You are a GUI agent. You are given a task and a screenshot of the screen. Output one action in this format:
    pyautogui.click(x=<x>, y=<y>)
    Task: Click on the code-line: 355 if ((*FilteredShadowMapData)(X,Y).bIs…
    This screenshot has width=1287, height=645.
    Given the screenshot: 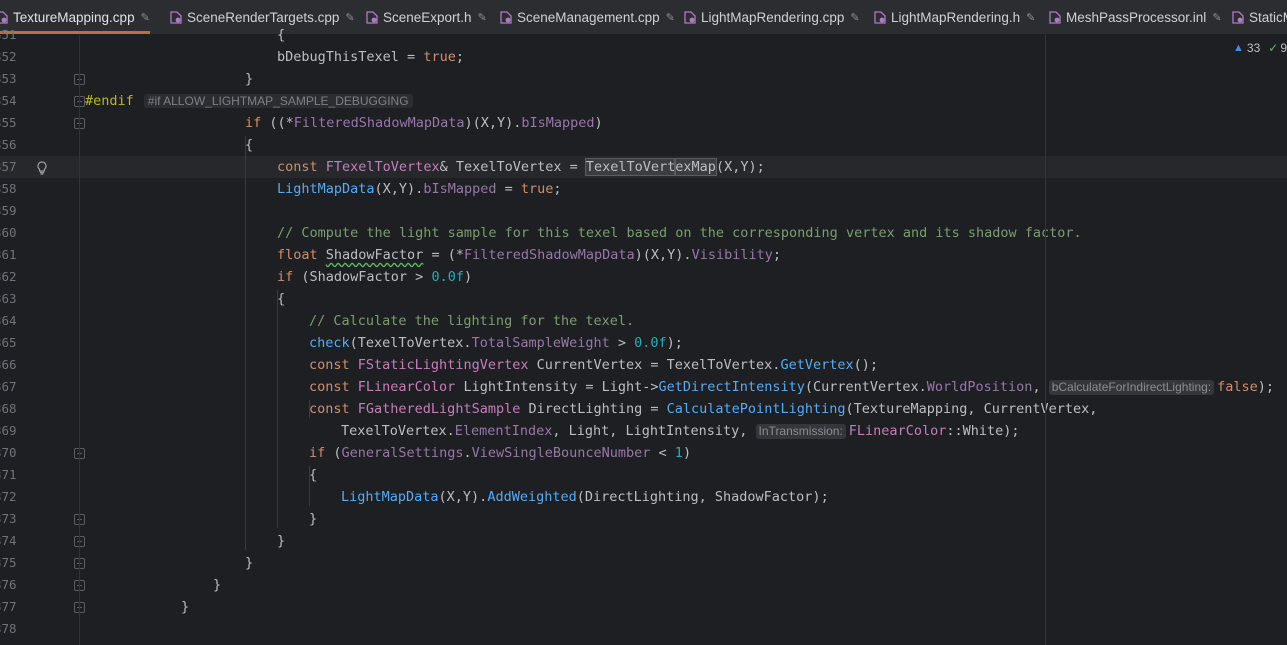 What is the action you would take?
    pyautogui.click(x=643, y=123)
    